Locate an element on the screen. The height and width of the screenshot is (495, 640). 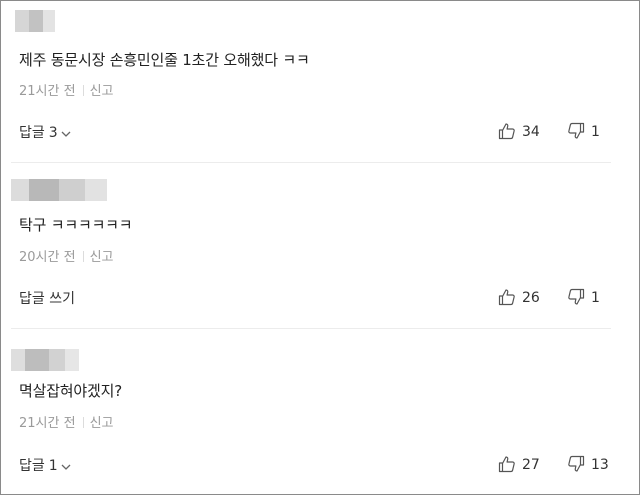
write-reply-button: 답글 쓰기 is located at coordinates (47, 298).